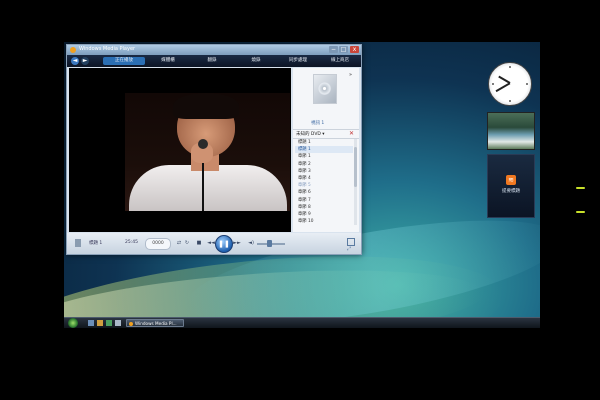 This screenshot has width=600, height=400. What do you see at coordinates (256, 61) in the screenshot?
I see `tab-burn: 燒錄` at bounding box center [256, 61].